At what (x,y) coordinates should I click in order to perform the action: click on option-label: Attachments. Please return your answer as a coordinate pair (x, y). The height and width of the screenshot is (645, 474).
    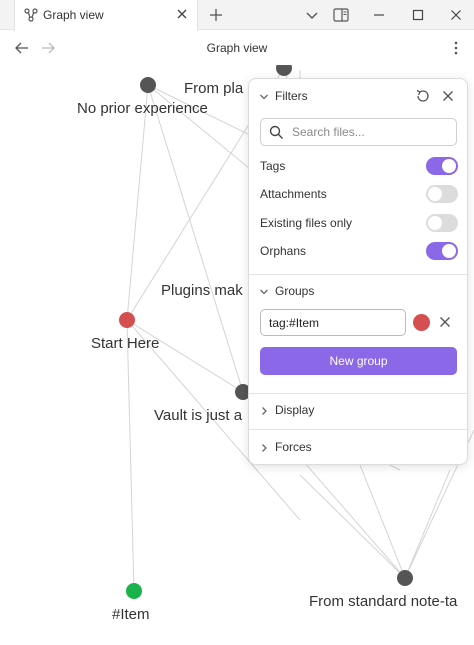
    Looking at the image, I should click on (293, 194).